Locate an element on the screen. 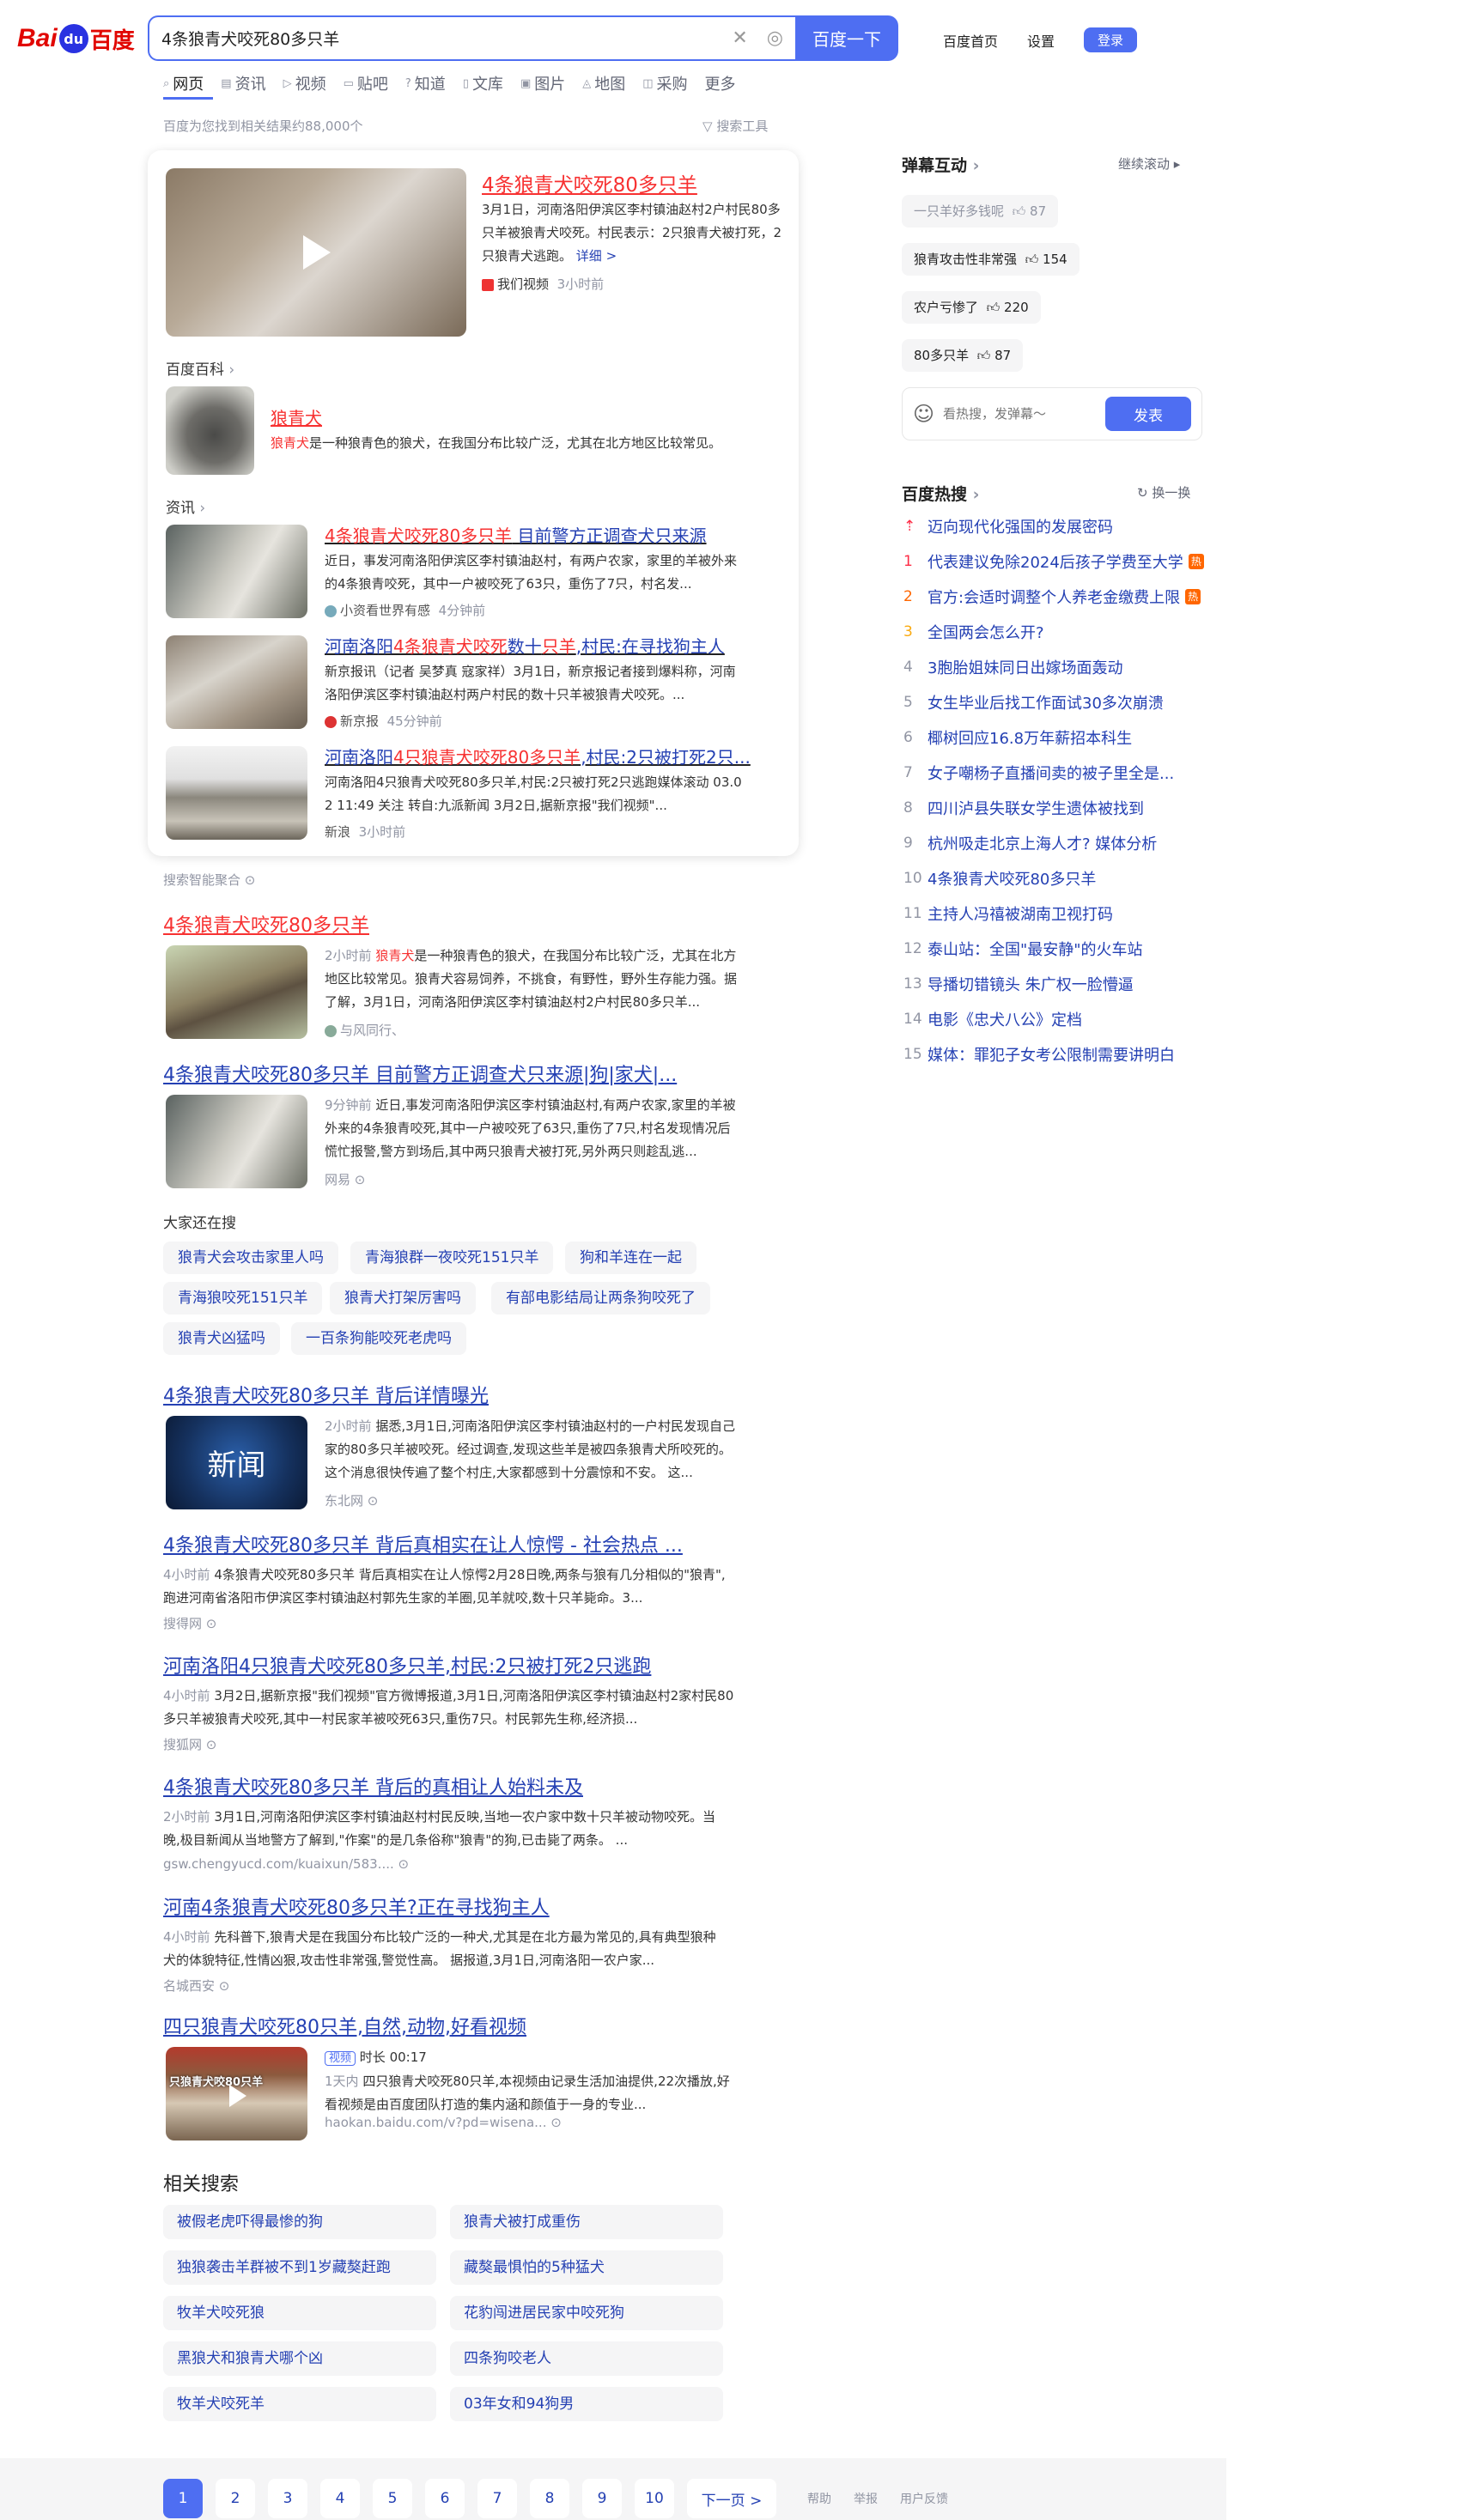  result-title: 4条狼青犬咬死80多只羊 背后详情曝光 is located at coordinates (326, 1394).